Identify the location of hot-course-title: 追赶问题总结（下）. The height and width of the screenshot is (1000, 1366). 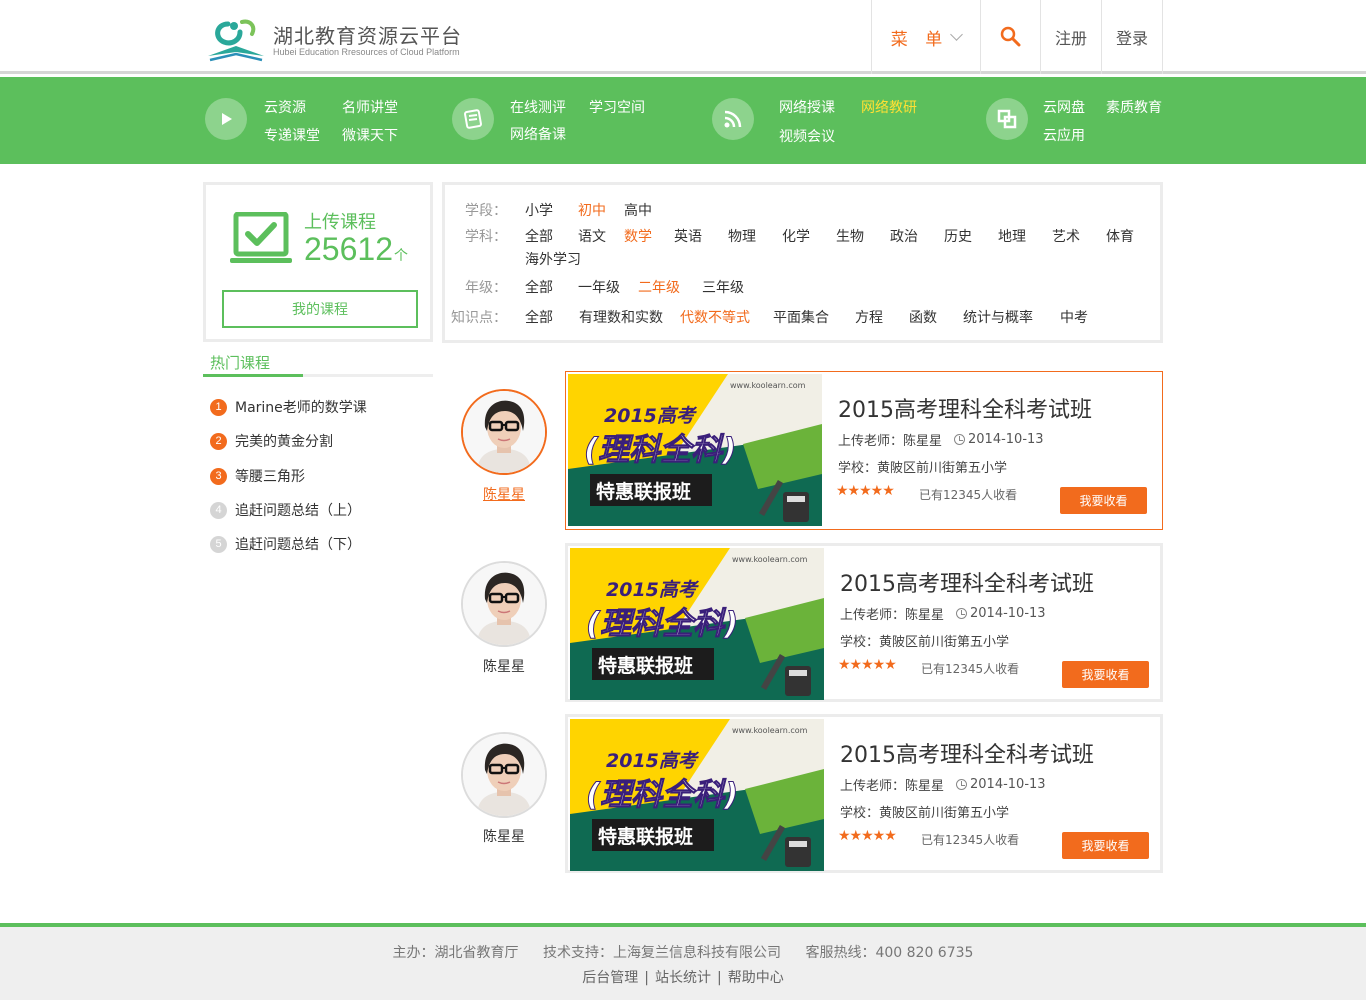
(298, 545).